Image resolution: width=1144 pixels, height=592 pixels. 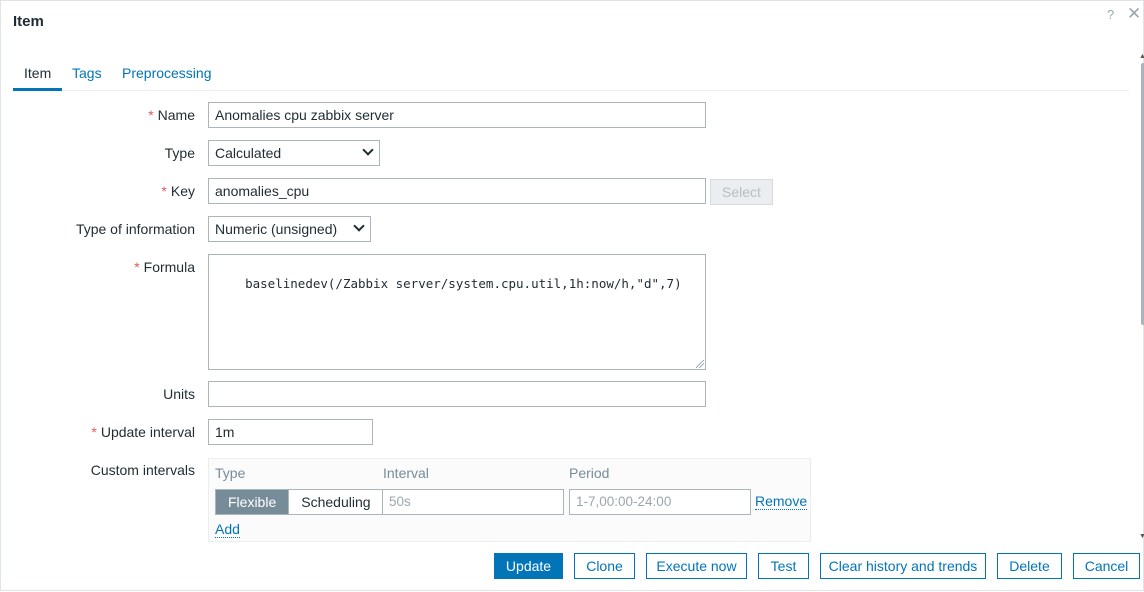 I want to click on remove-link: Remove, so click(x=781, y=501).